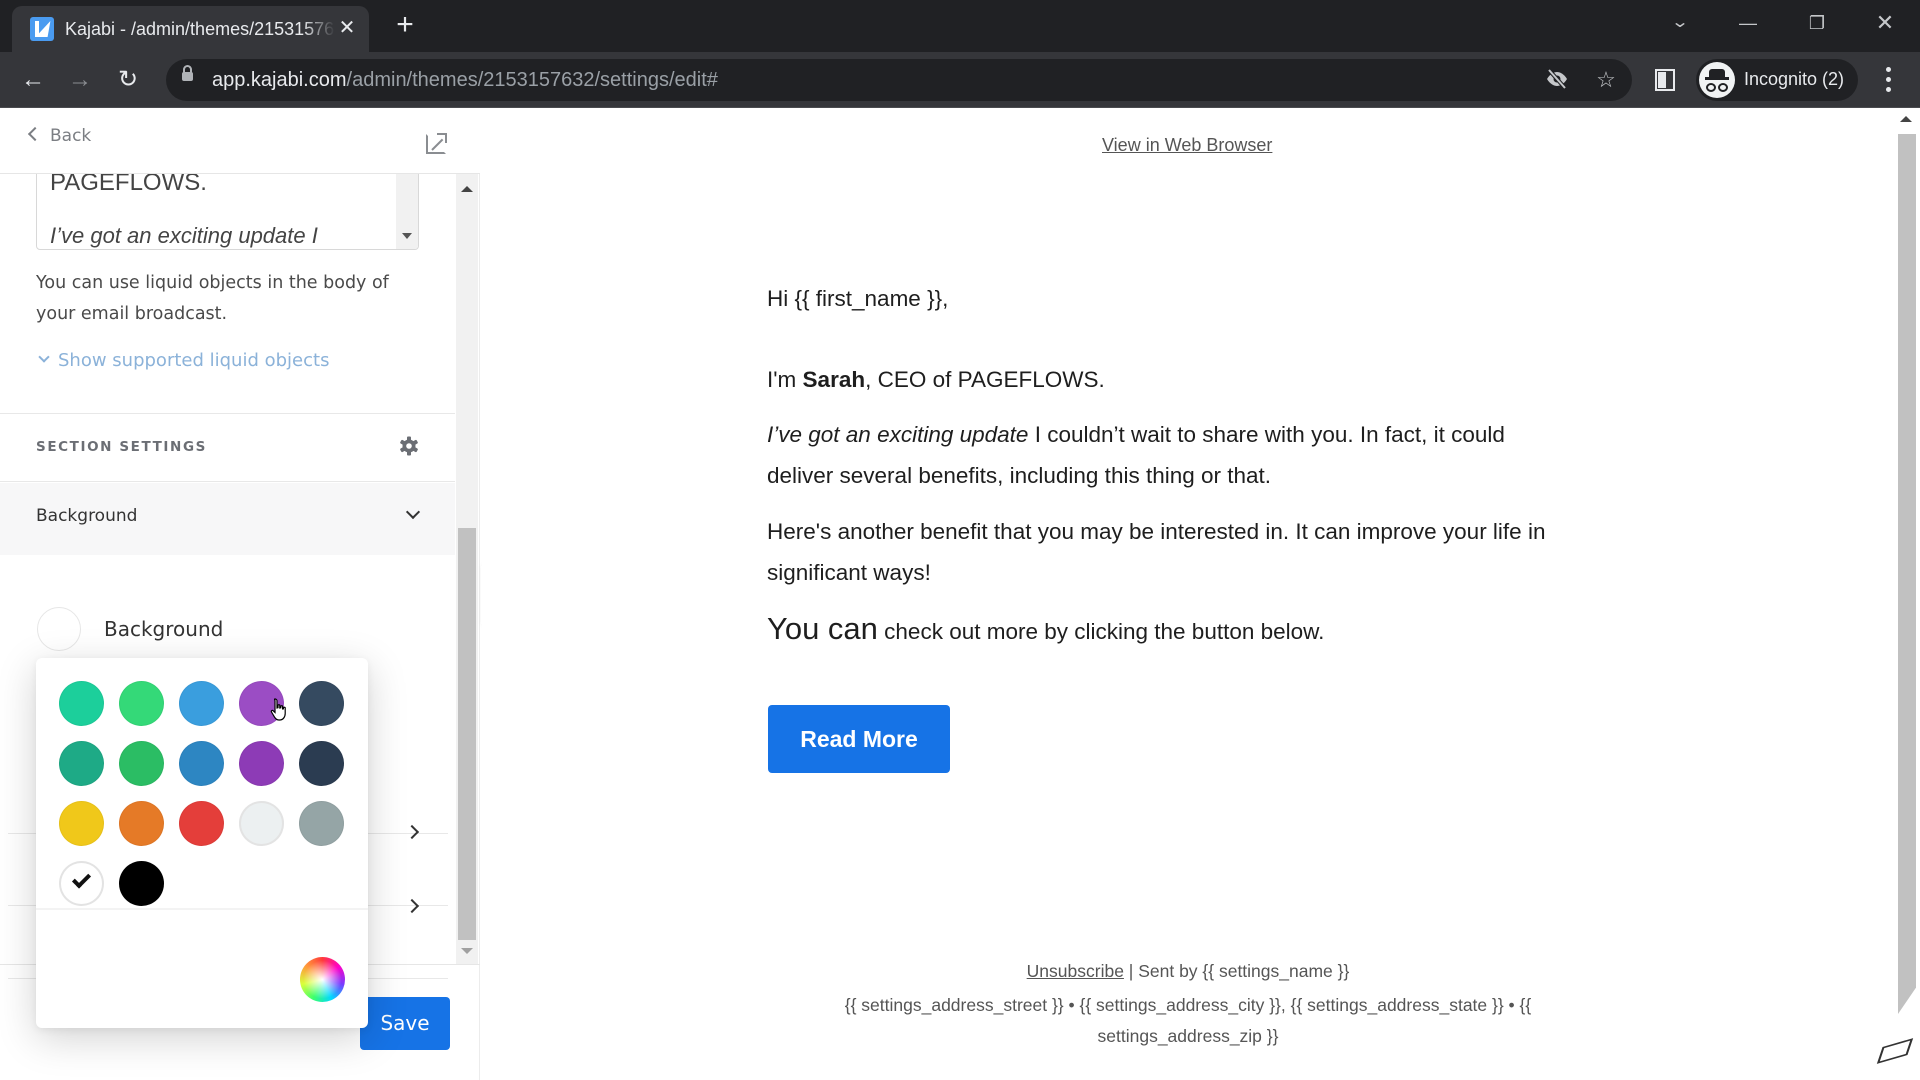 The height and width of the screenshot is (1080, 1920). Describe the element at coordinates (1748, 23) in the screenshot. I see `minimize-button: —` at that location.